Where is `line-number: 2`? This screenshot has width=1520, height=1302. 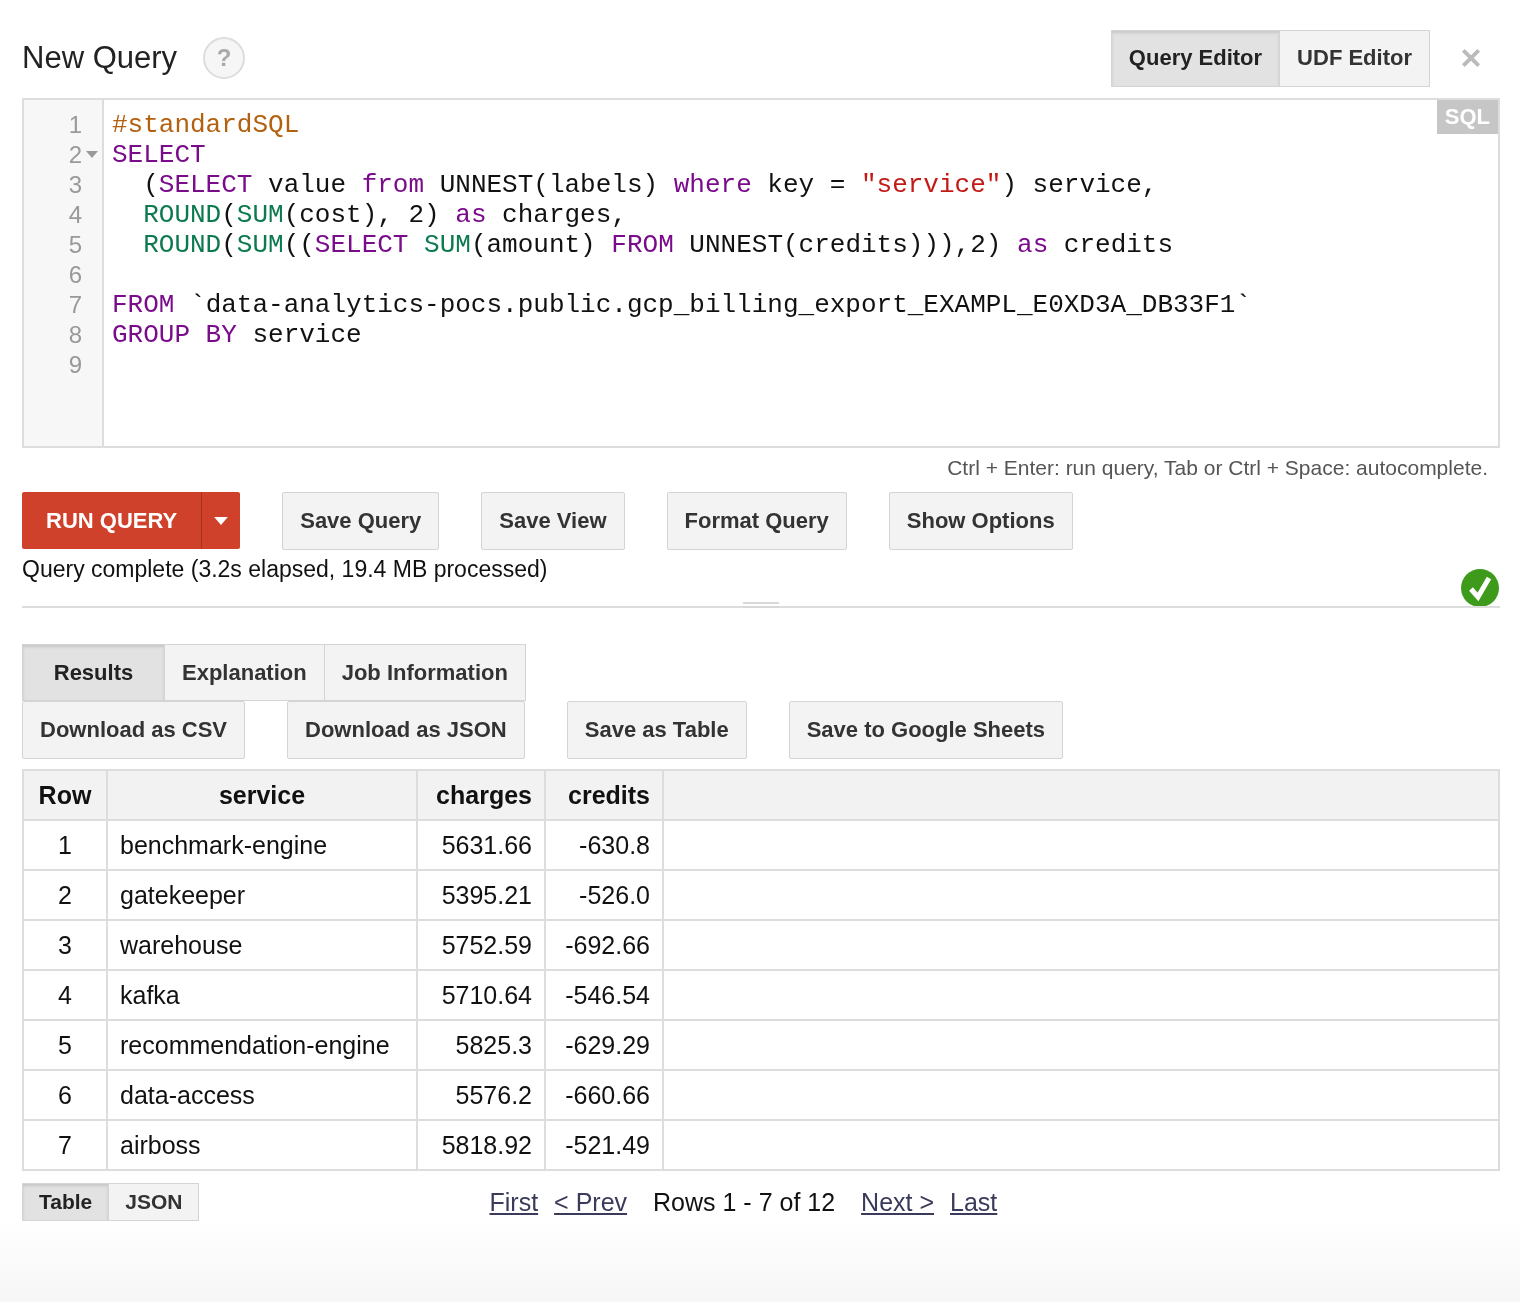 line-number: 2 is located at coordinates (75, 155).